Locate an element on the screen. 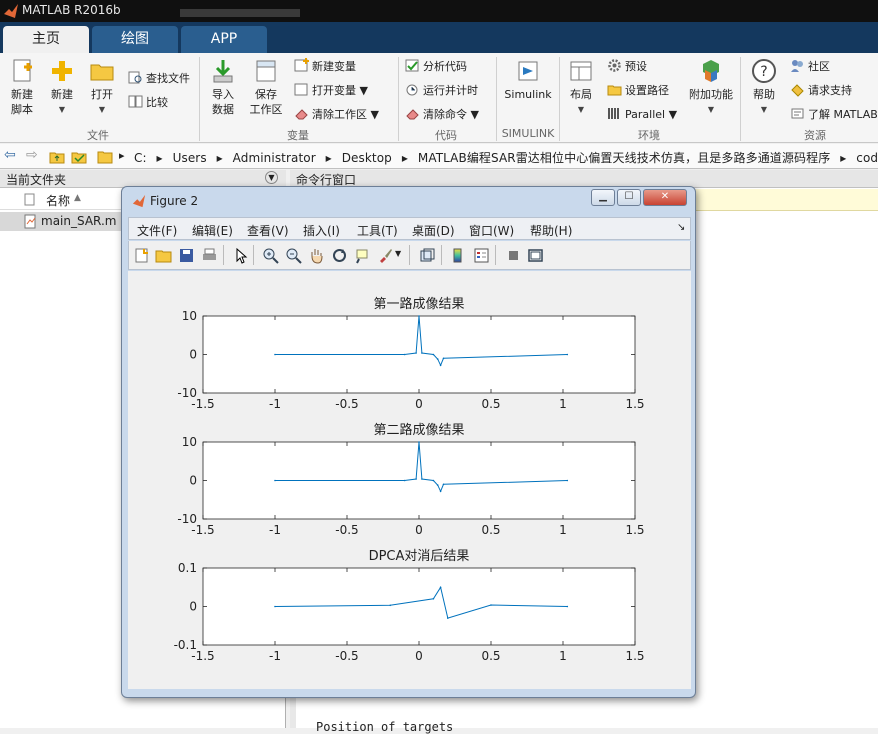  breadcrumb-item: C: is located at coordinates (140, 158).